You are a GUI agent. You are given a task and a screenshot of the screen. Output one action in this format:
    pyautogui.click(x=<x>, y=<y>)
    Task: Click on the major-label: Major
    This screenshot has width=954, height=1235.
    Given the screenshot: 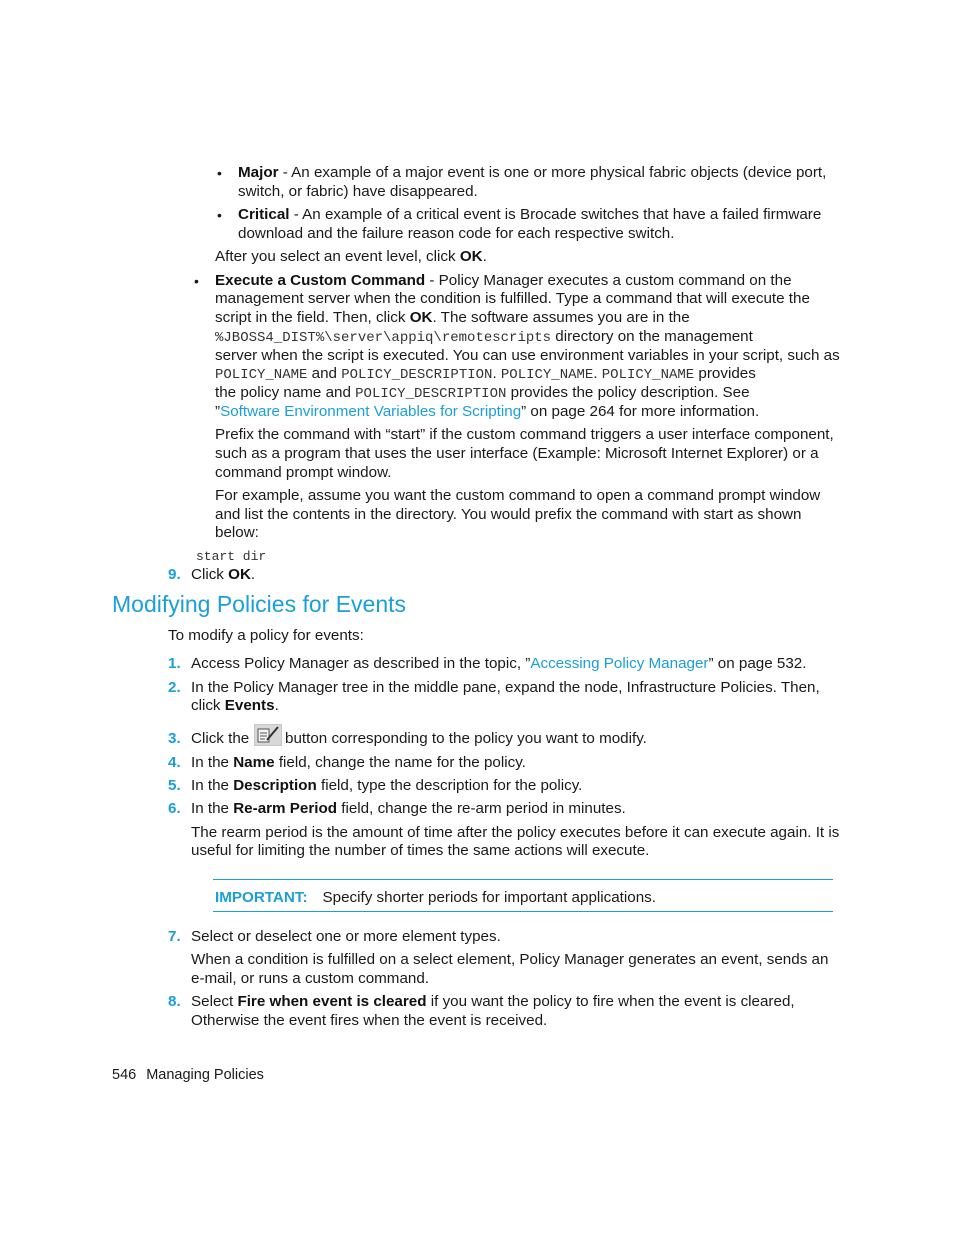 What is the action you would take?
    pyautogui.click(x=258, y=172)
    